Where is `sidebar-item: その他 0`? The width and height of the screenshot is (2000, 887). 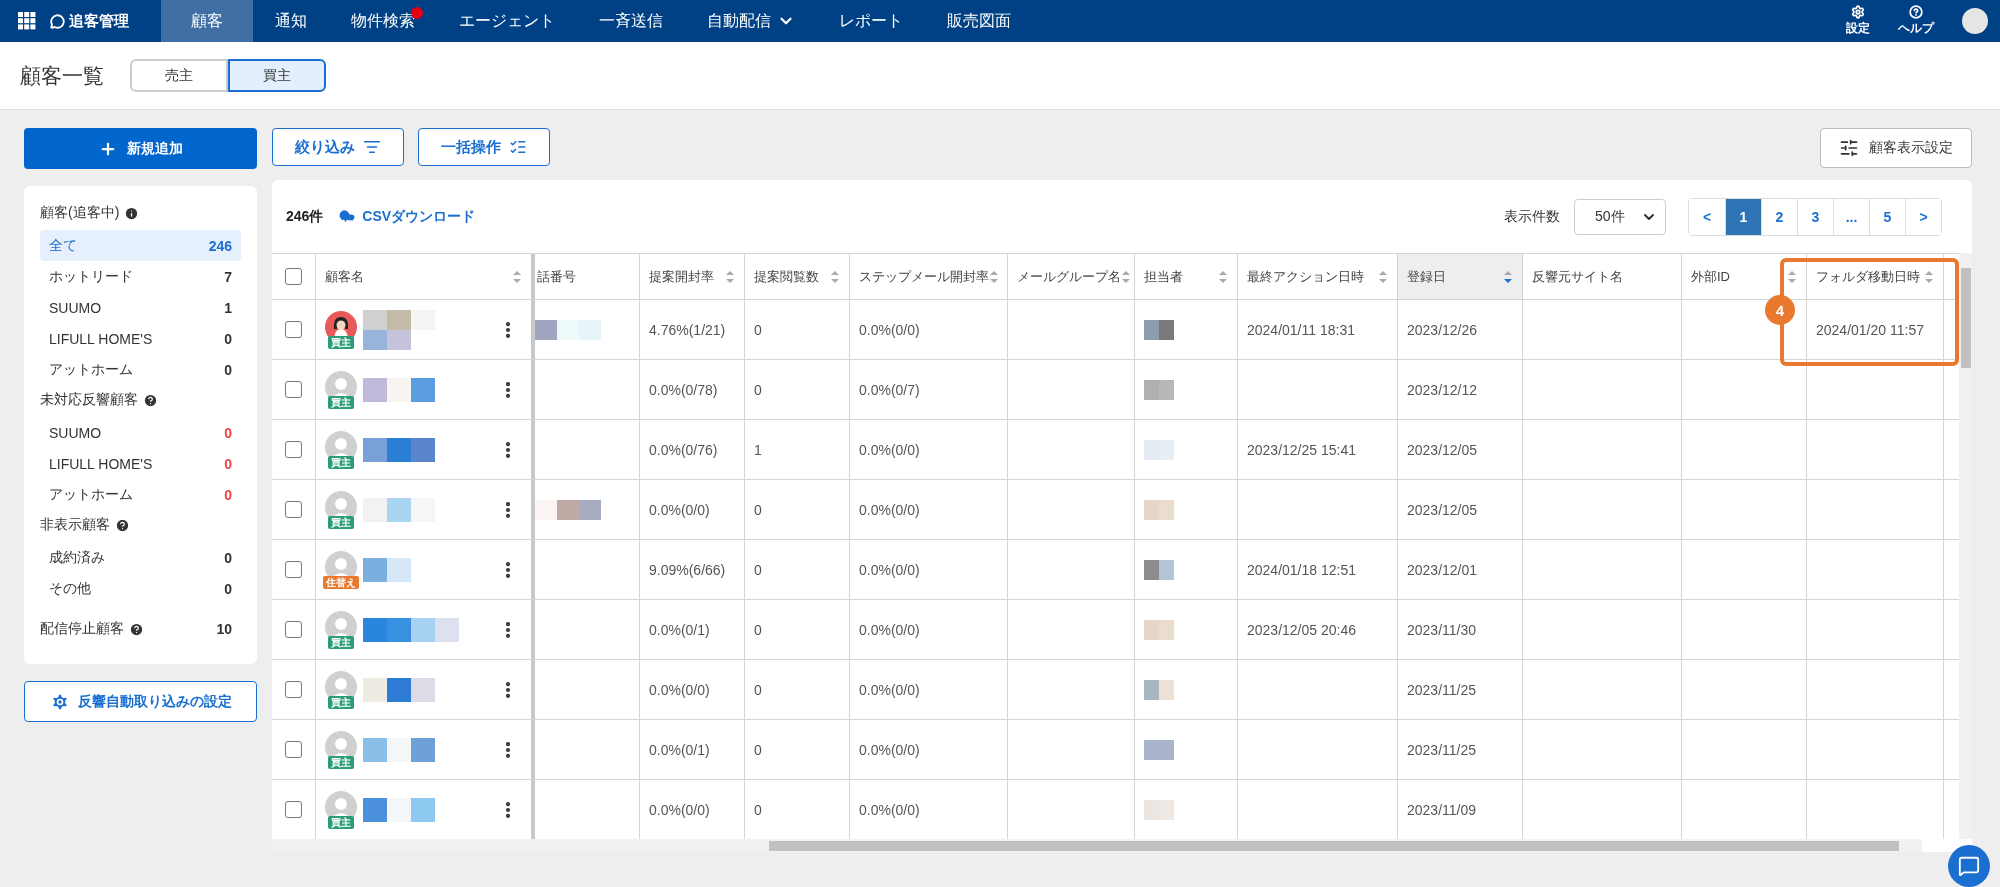
sidebar-item: その他 0 is located at coordinates (140, 588).